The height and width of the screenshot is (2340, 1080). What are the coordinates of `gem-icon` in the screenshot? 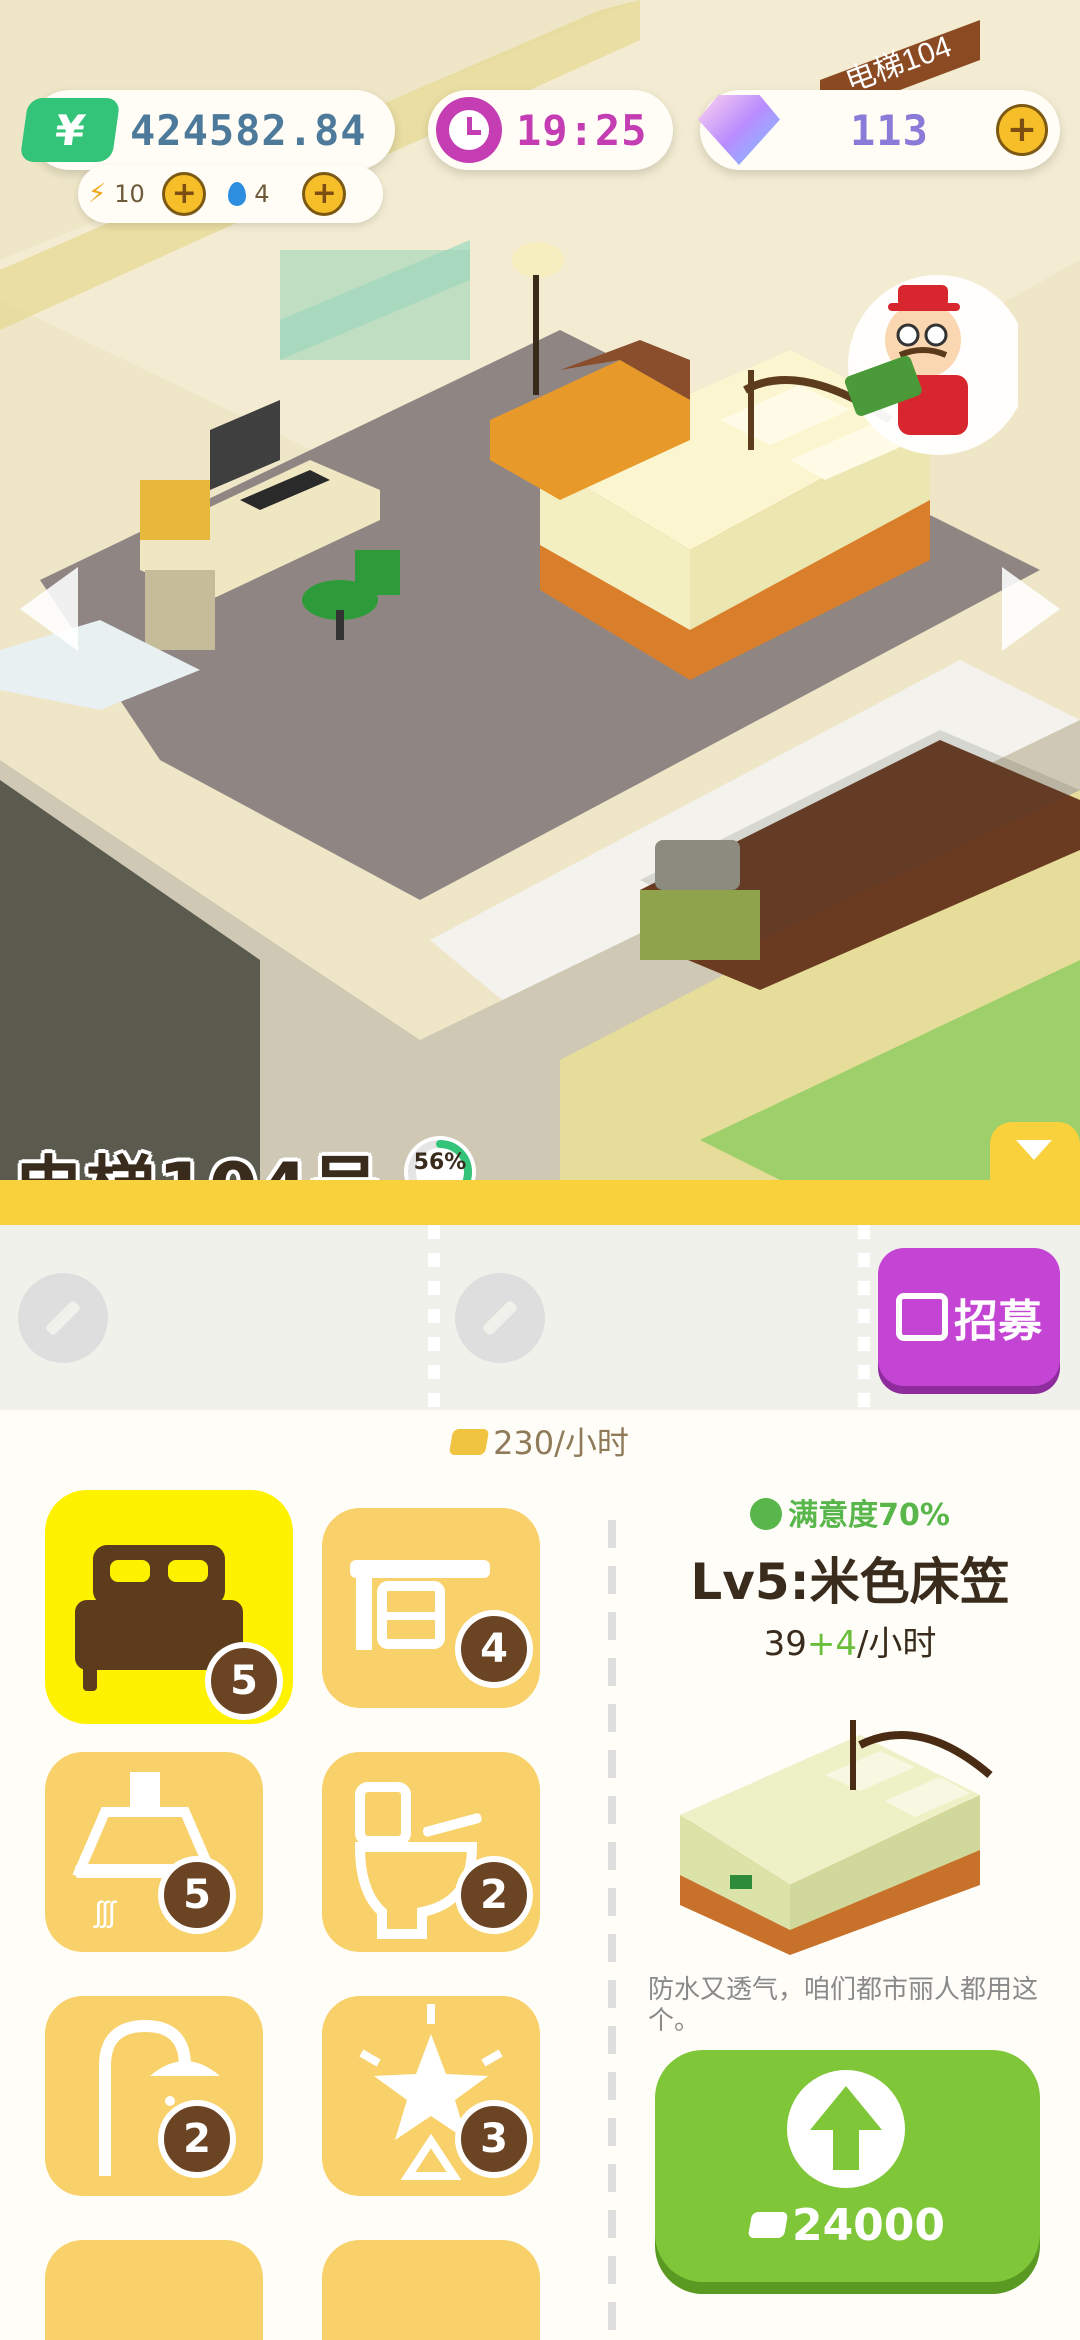 It's located at (739, 130).